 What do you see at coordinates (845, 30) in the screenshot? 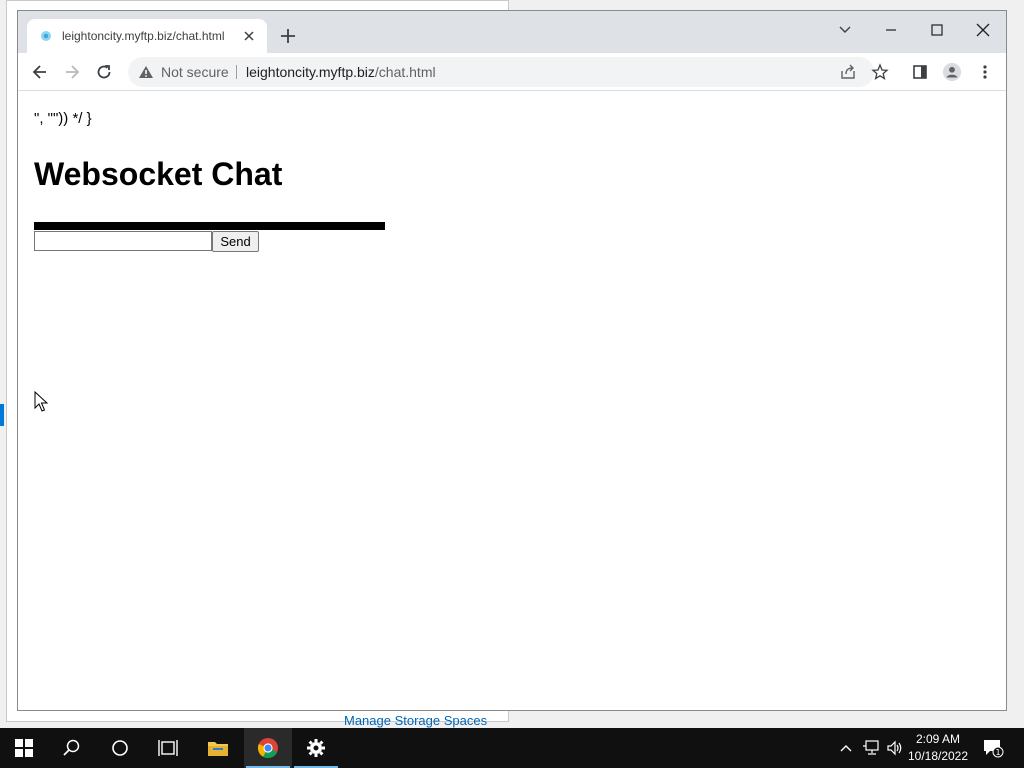
I see `tab-search-chevron-icon` at bounding box center [845, 30].